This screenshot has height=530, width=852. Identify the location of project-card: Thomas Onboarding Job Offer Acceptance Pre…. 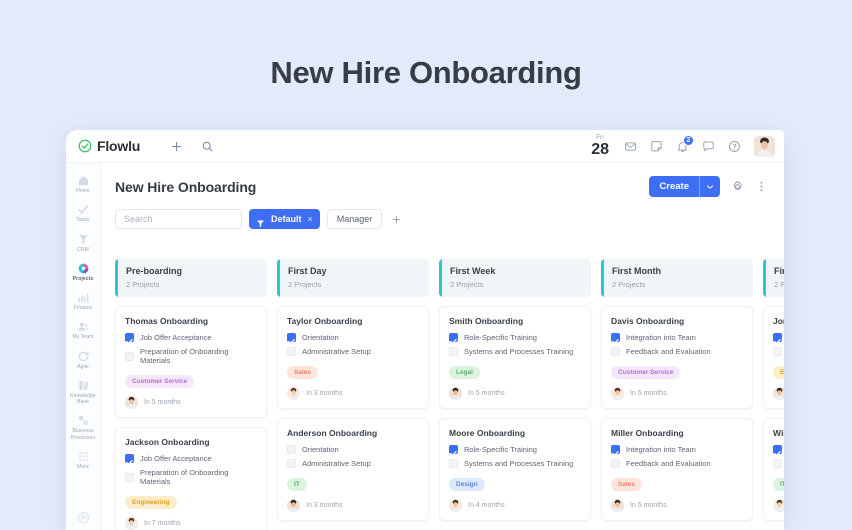
(191, 362).